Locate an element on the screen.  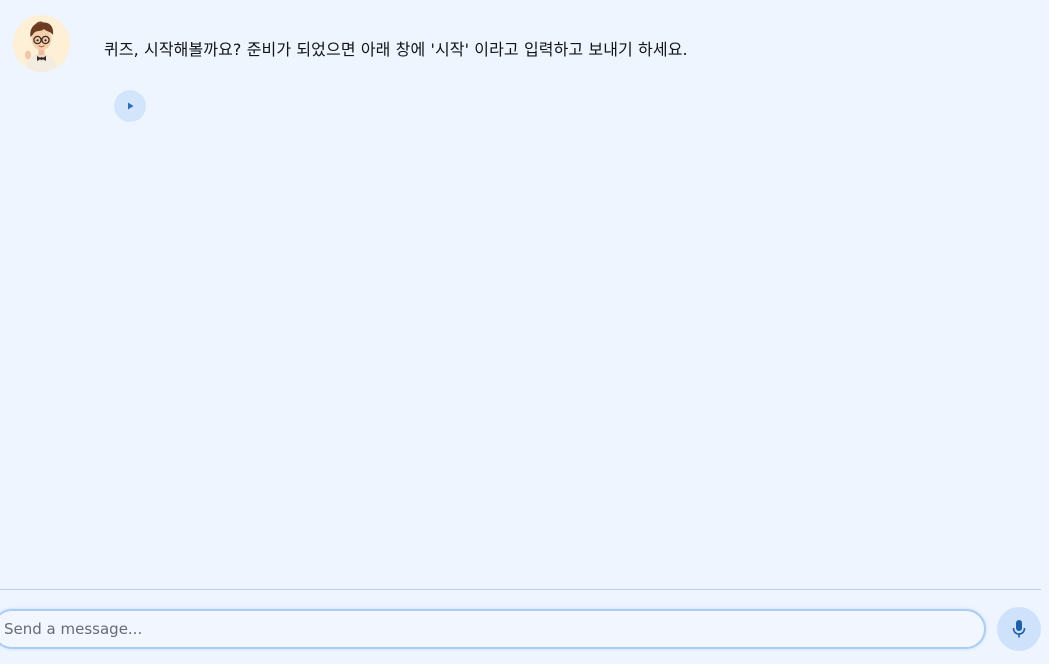
play-icon is located at coordinates (131, 106).